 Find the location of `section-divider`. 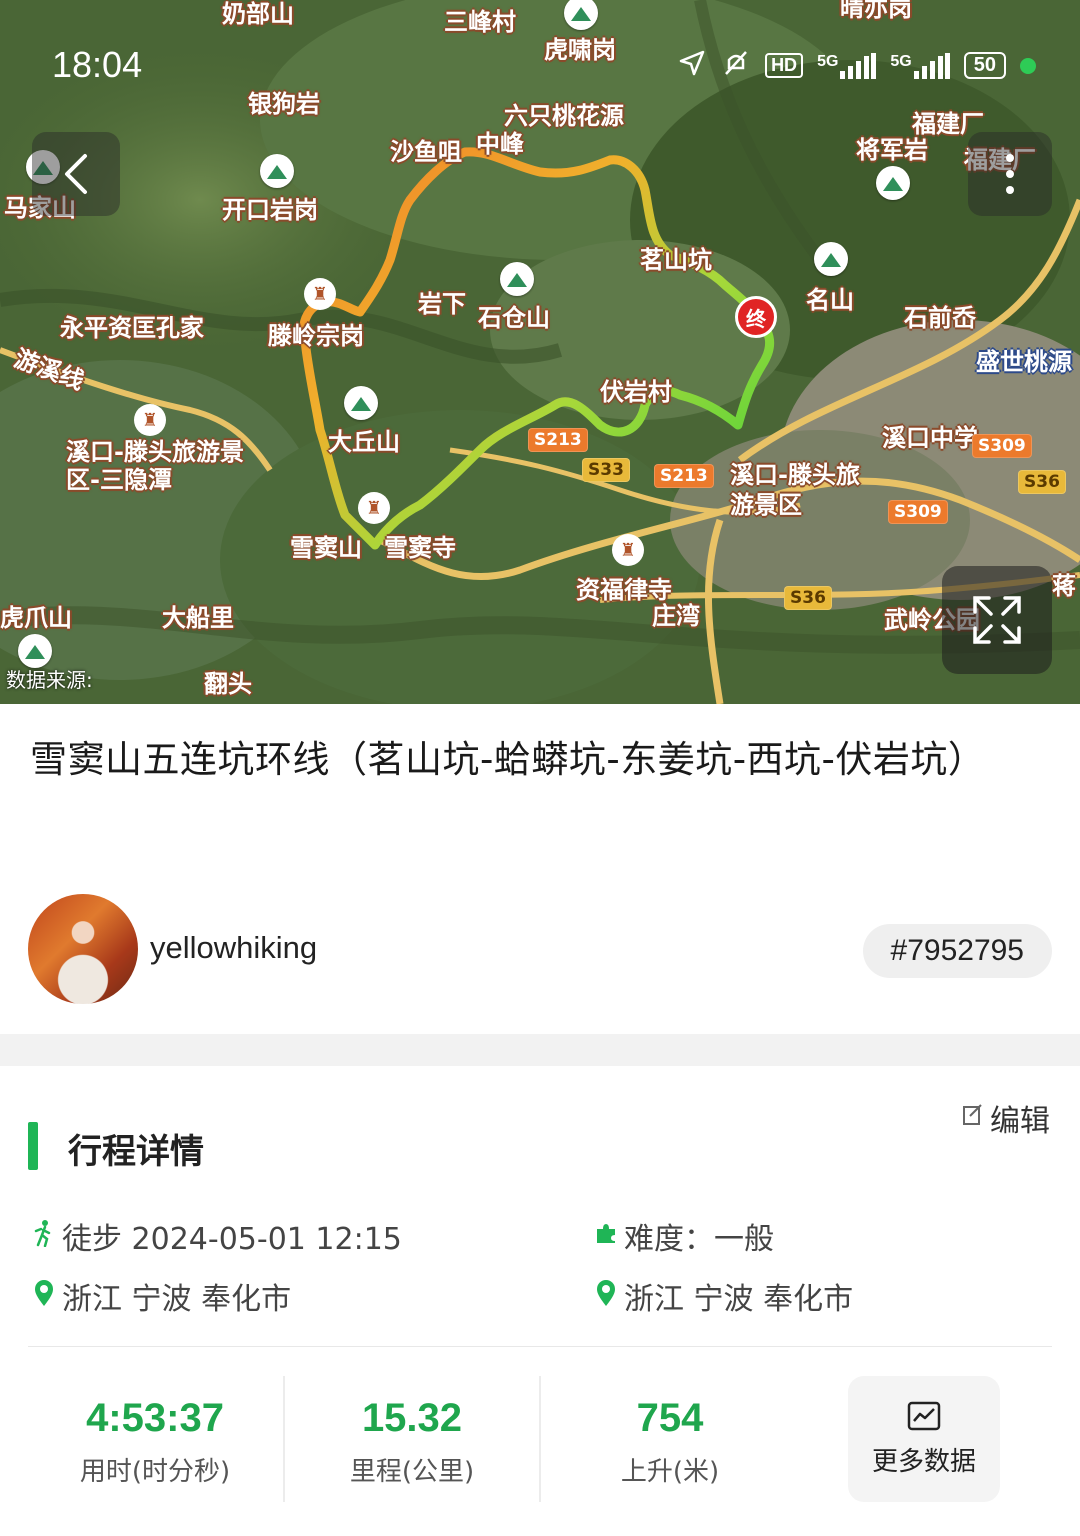

section-divider is located at coordinates (540, 1050).